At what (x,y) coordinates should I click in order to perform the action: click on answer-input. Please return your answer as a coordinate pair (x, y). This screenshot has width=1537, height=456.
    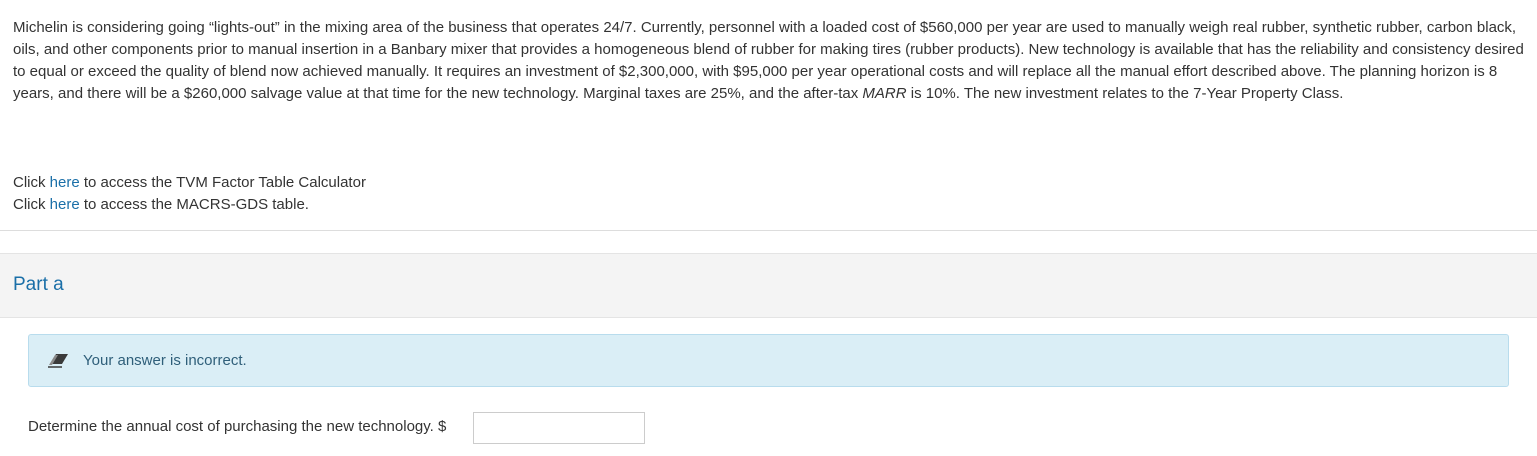
    Looking at the image, I should click on (559, 428).